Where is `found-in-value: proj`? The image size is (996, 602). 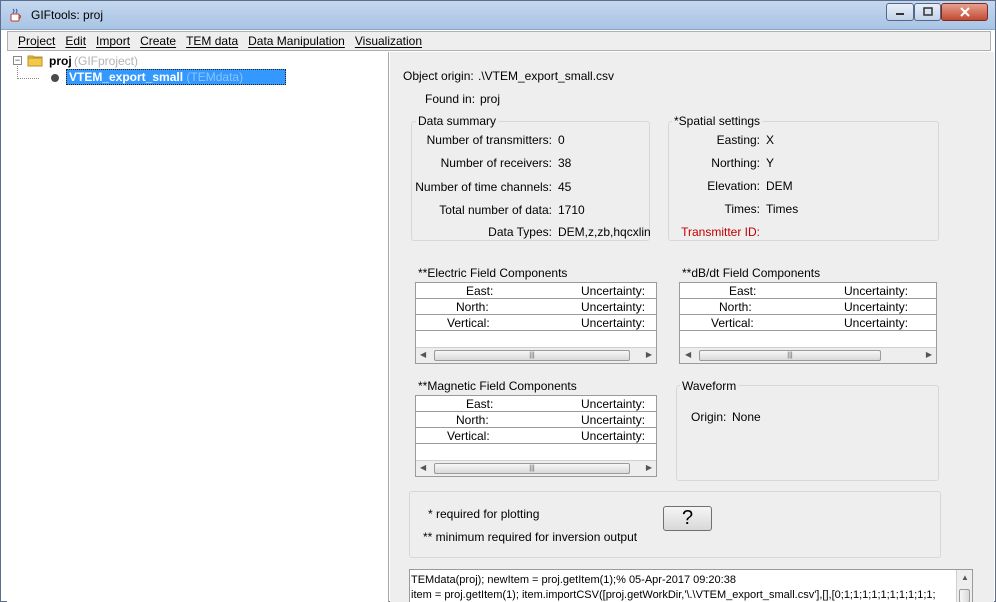
found-in-value: proj is located at coordinates (490, 99).